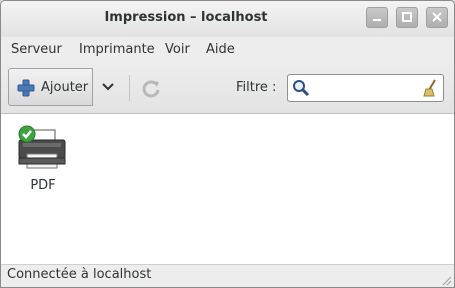  What do you see at coordinates (227, 275) in the screenshot?
I see `status-bar: Connectée à localhost` at bounding box center [227, 275].